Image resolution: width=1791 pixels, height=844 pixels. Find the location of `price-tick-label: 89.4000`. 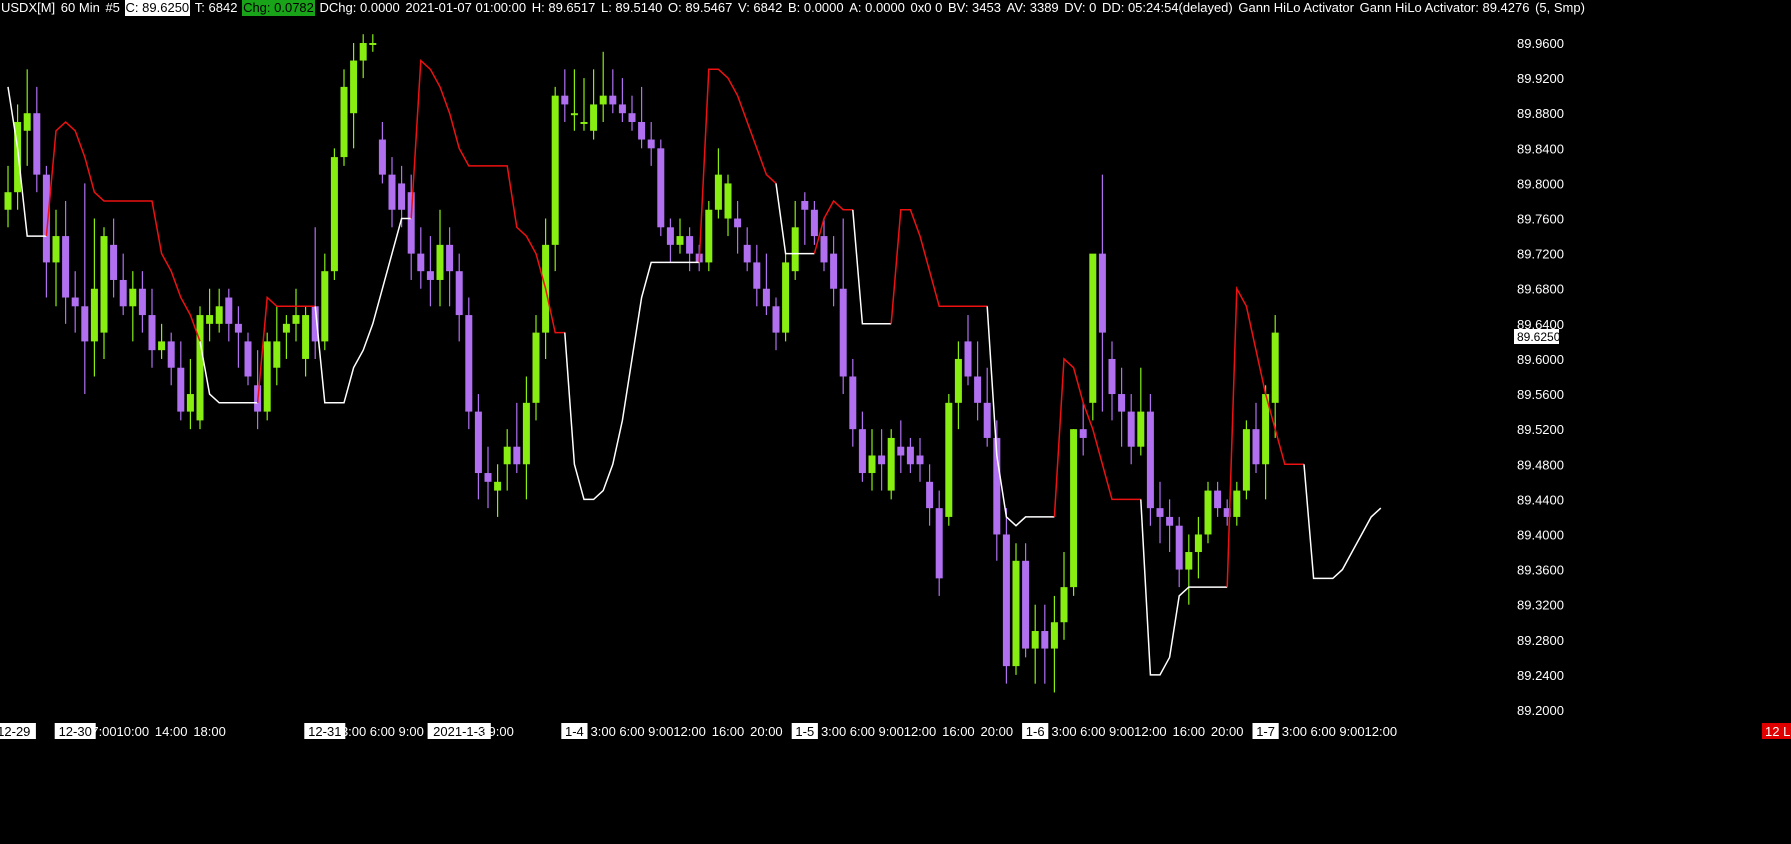

price-tick-label: 89.4000 is located at coordinates (1540, 534).